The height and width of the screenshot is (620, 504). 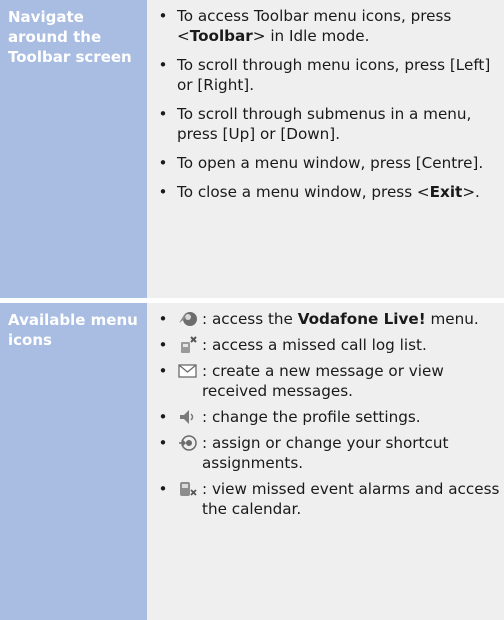 I want to click on item-key: Vodafone Live!, so click(x=361, y=319).